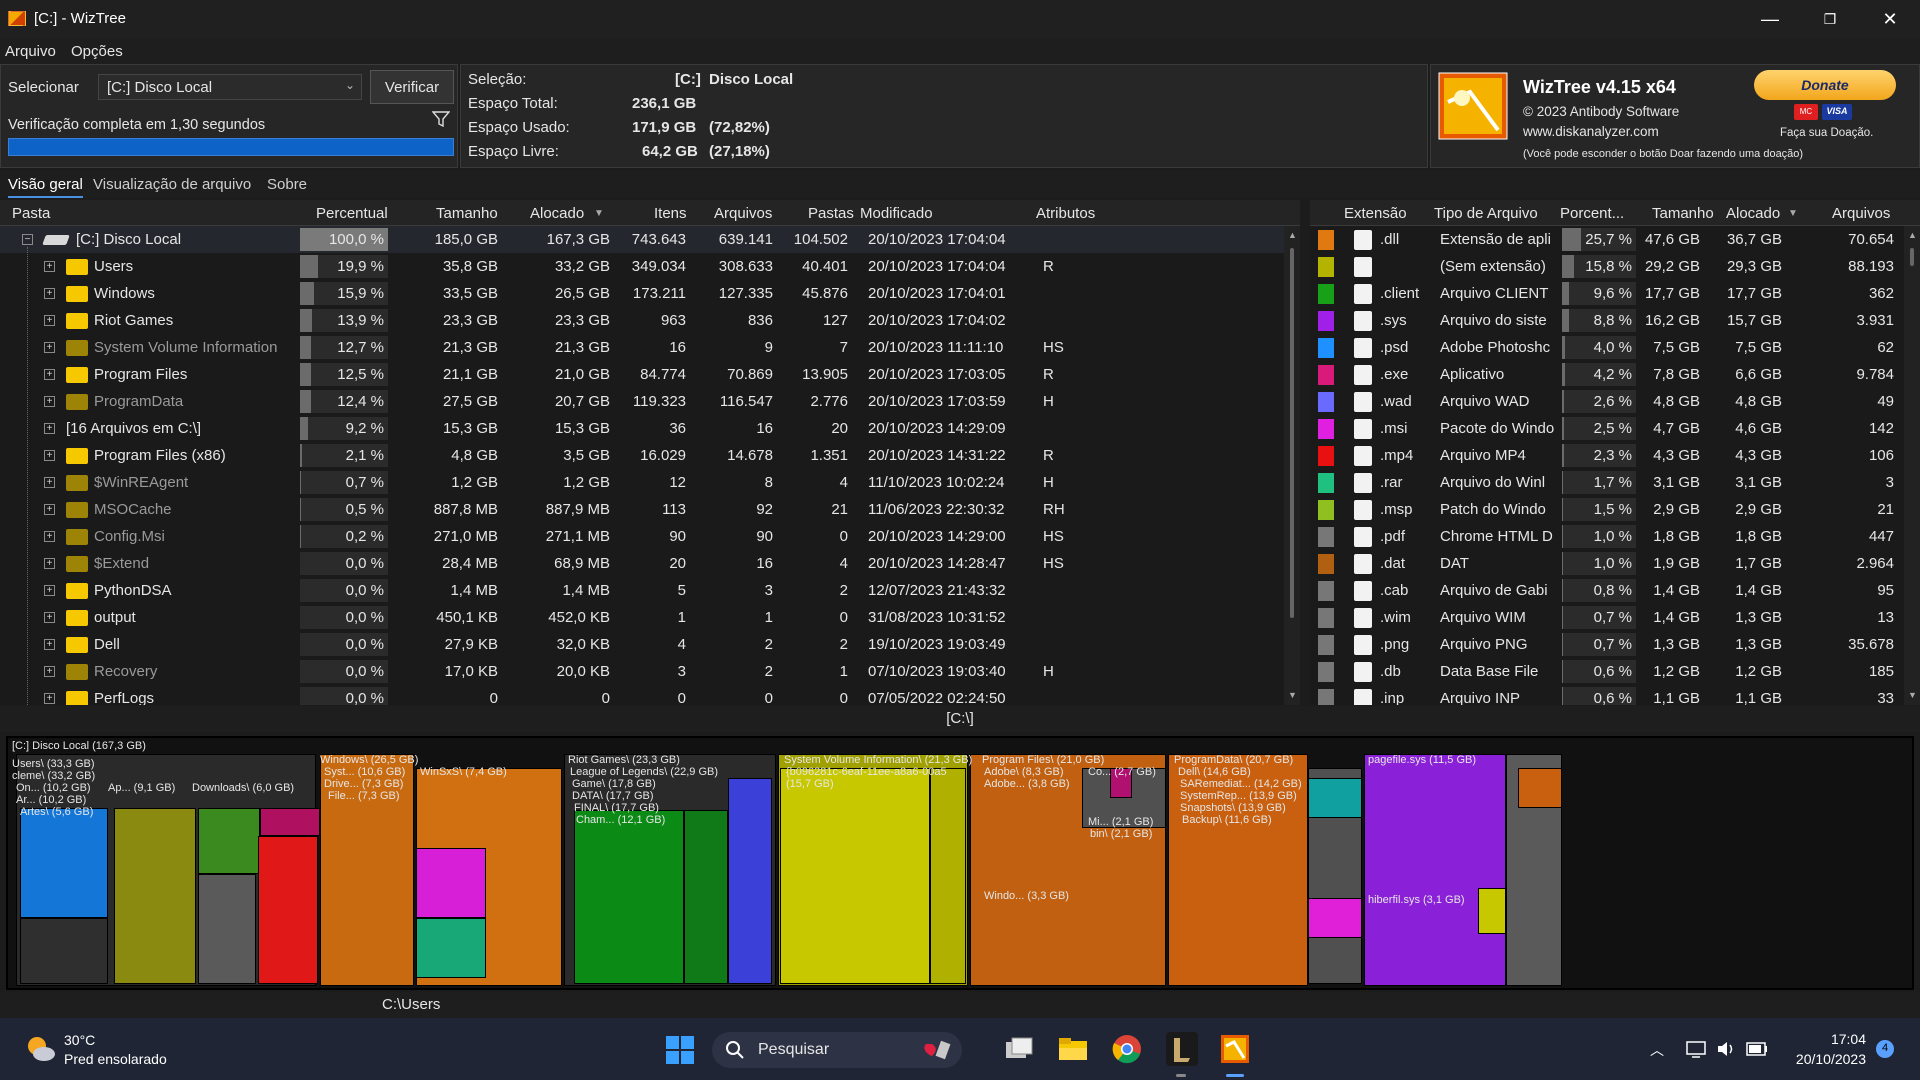 This screenshot has width=1920, height=1080. Describe the element at coordinates (1607, 482) in the screenshot. I see `extension-row: .rar Arquivo do Winl 1,7 % 3,1 GB 3,1 GB 3` at that location.